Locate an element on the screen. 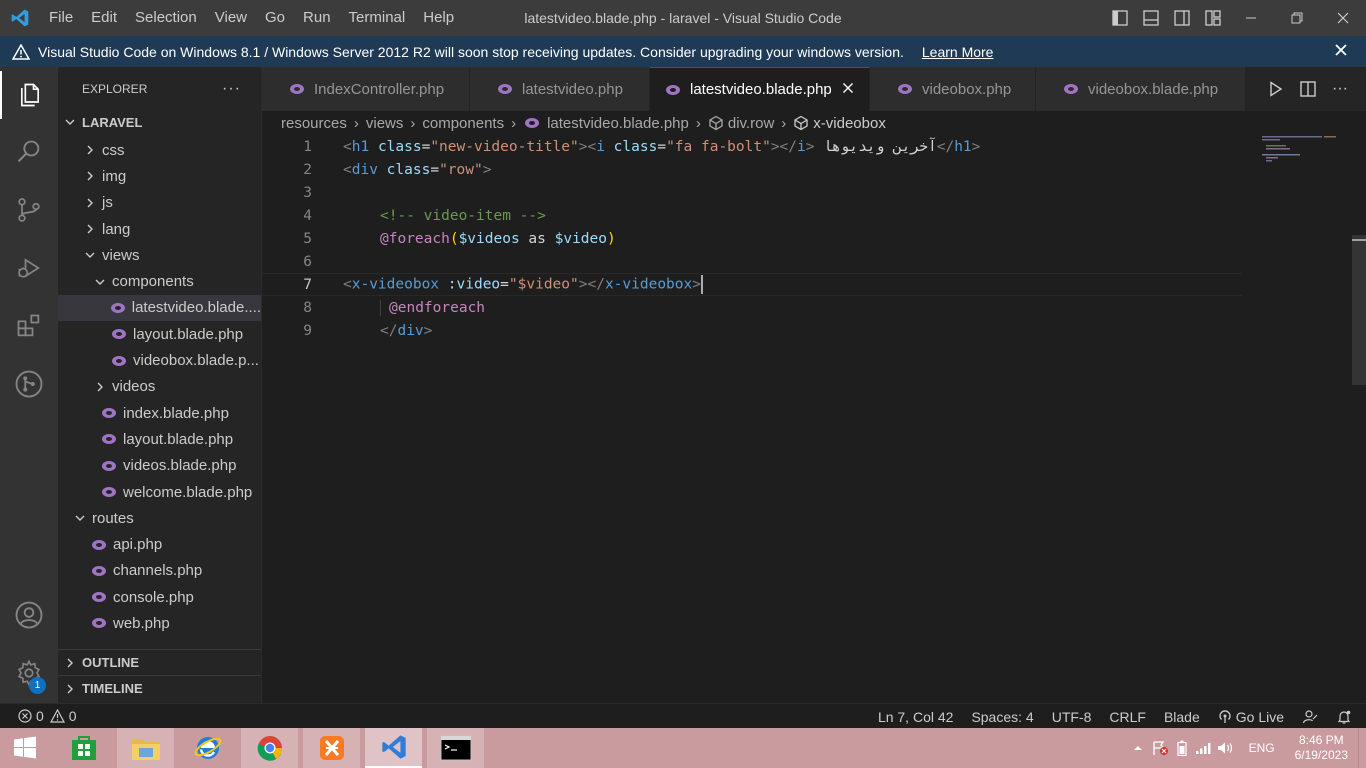 The width and height of the screenshot is (1366, 768). store-app-icon is located at coordinates (83, 748).